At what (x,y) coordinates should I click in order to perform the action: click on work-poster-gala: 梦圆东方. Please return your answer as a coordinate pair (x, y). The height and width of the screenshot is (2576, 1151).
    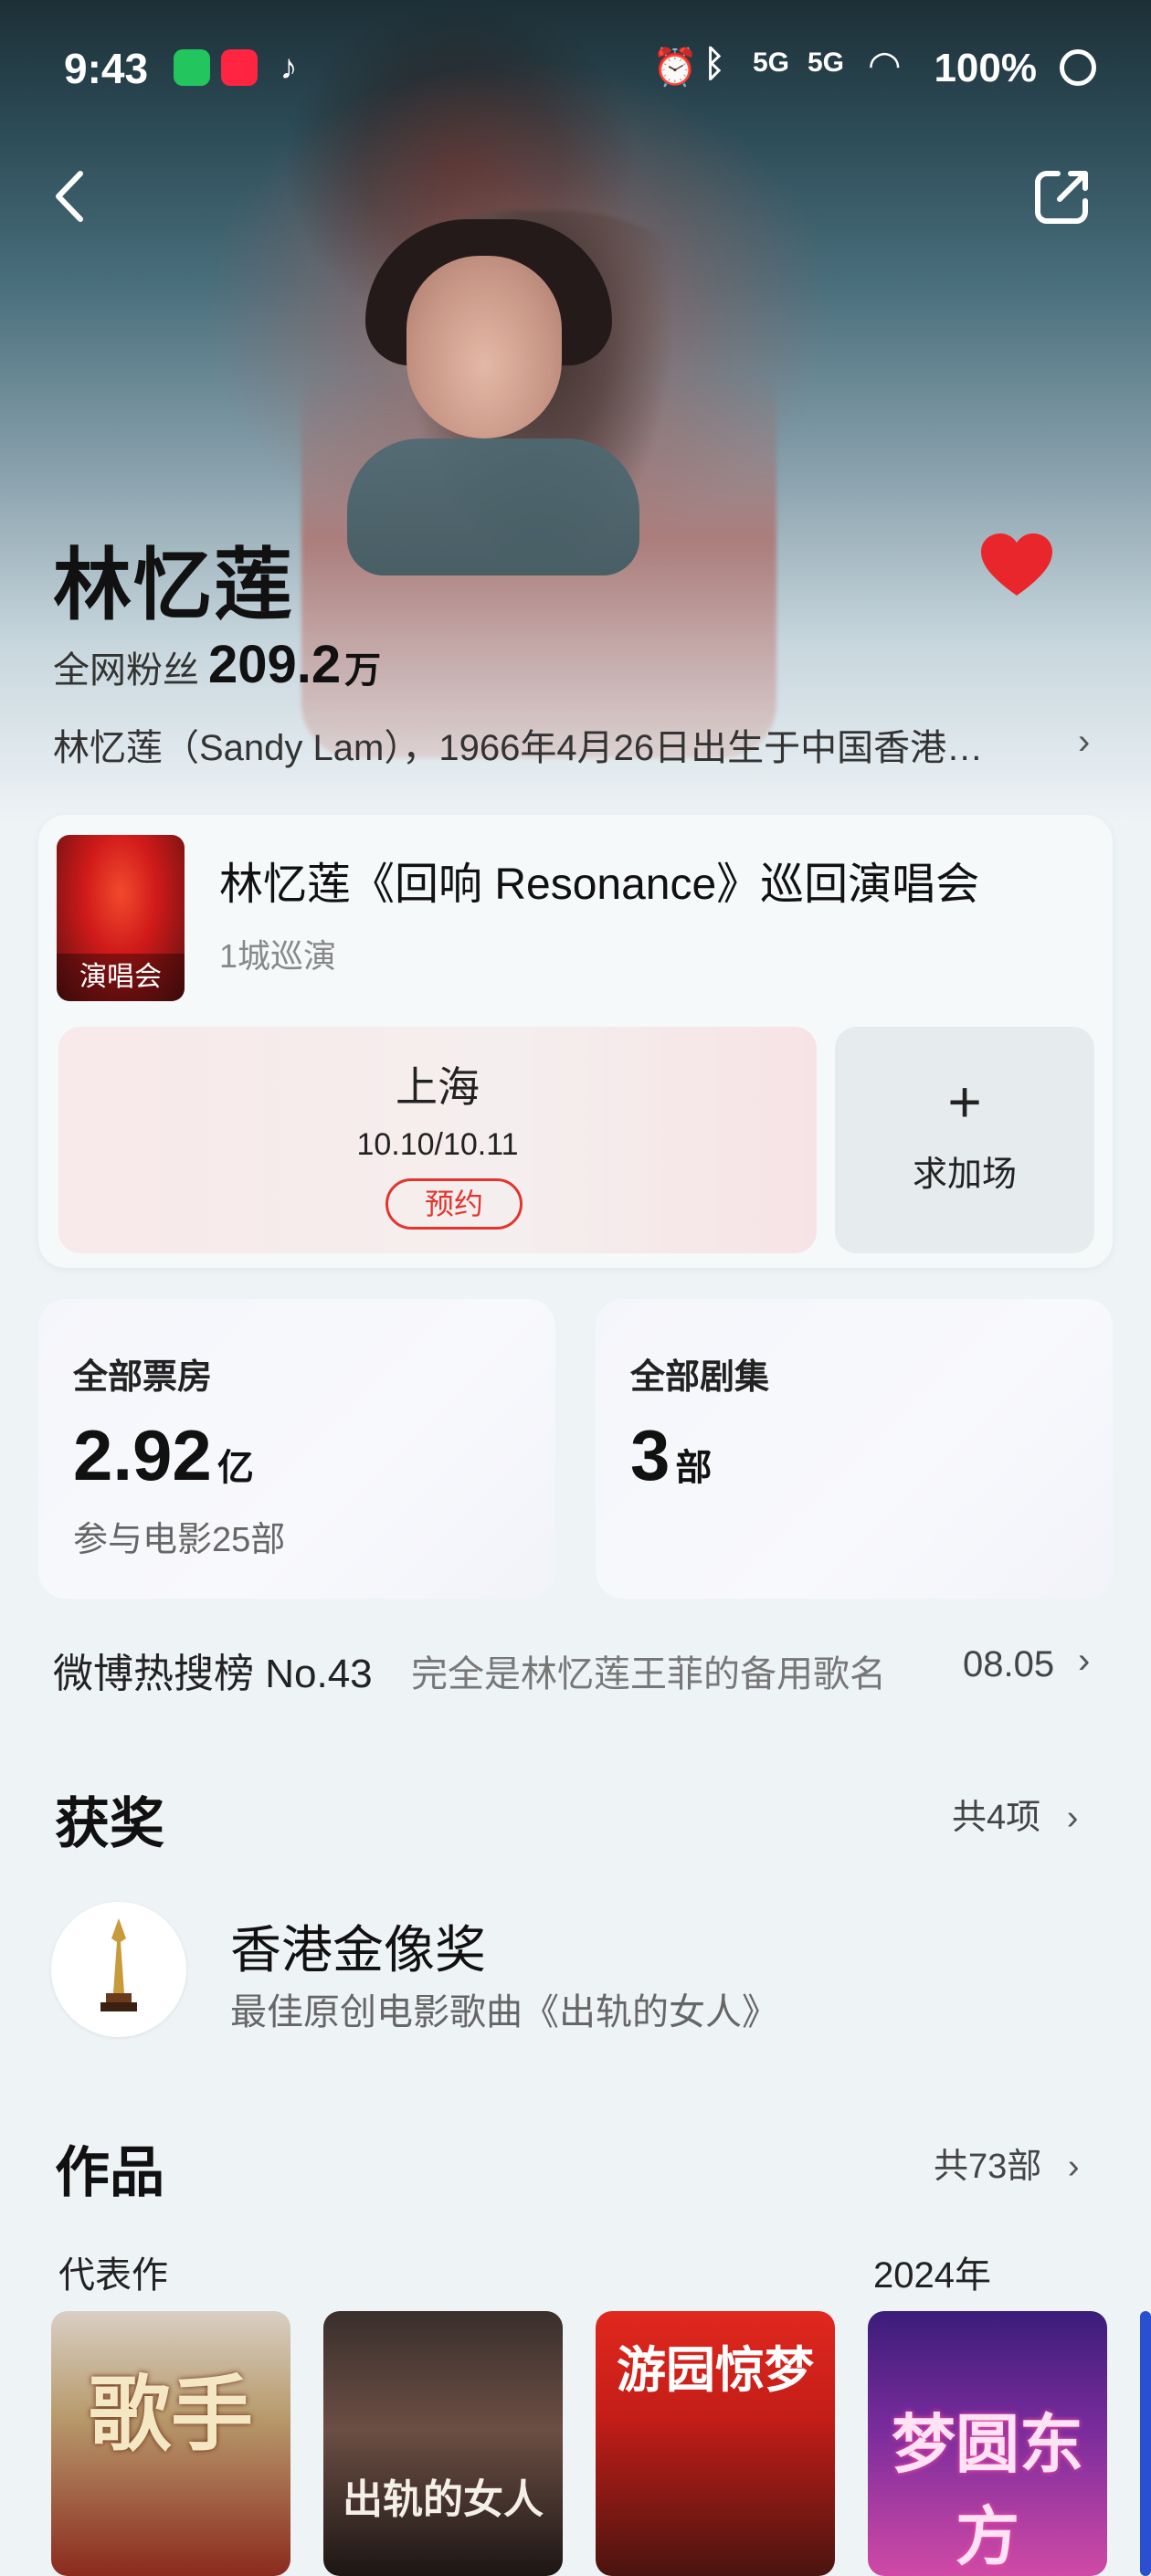
    Looking at the image, I should click on (987, 2443).